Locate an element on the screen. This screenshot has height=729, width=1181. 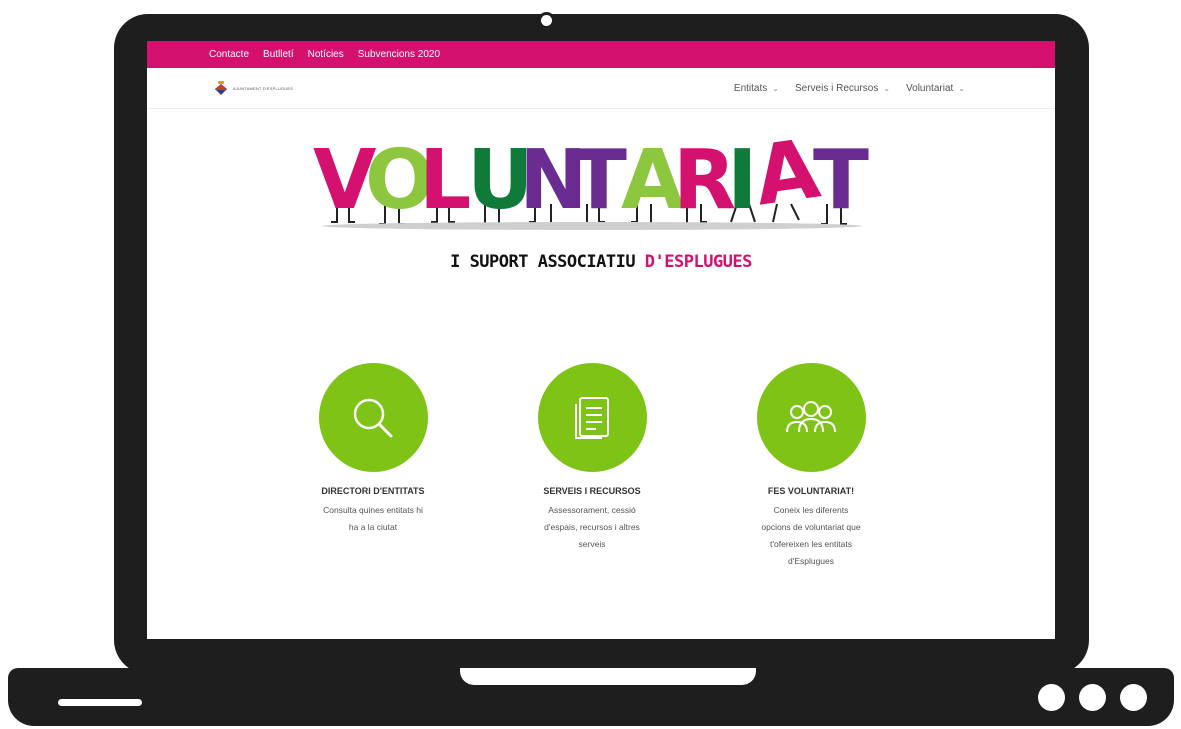
hero-subtitle: I SUPORT ASSOCIATIU D'ESPLUGUES is located at coordinates (601, 262).